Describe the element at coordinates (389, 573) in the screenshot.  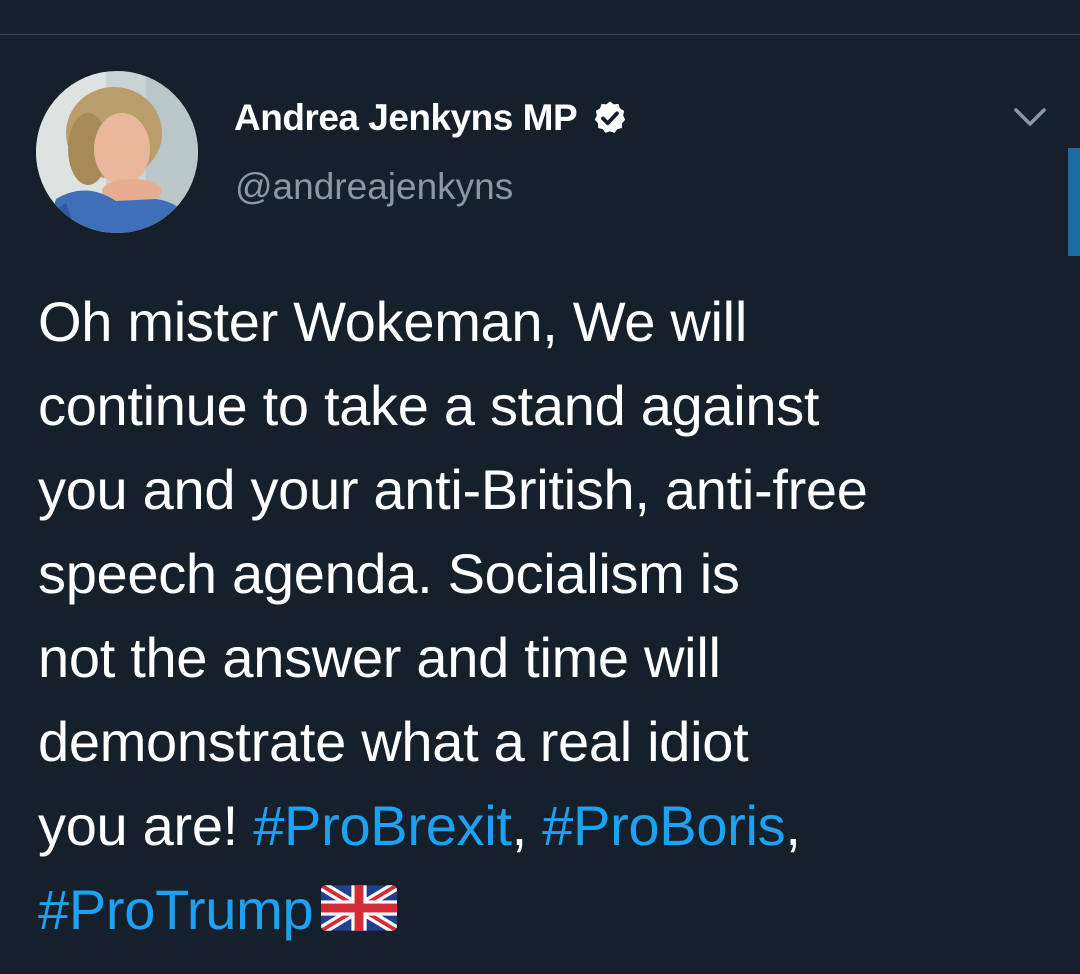
I see `tweet-line: speech agenda. Socialism is` at that location.